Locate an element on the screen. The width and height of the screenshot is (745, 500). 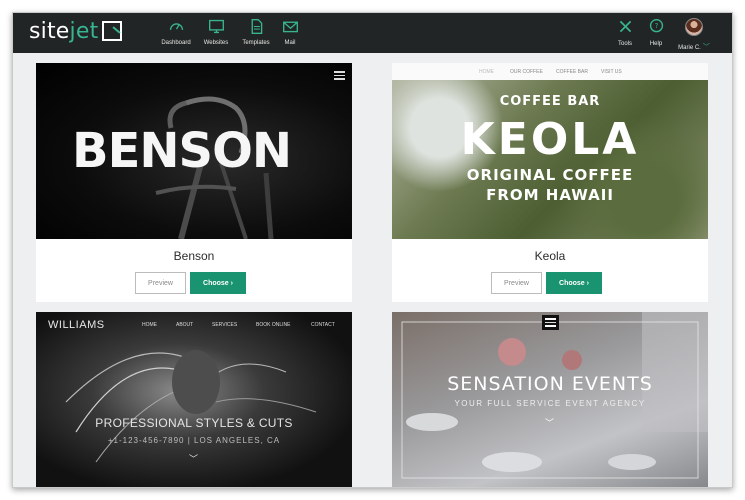
keola-menu-our-coffee: OUR COFFEE is located at coordinates (526, 72).